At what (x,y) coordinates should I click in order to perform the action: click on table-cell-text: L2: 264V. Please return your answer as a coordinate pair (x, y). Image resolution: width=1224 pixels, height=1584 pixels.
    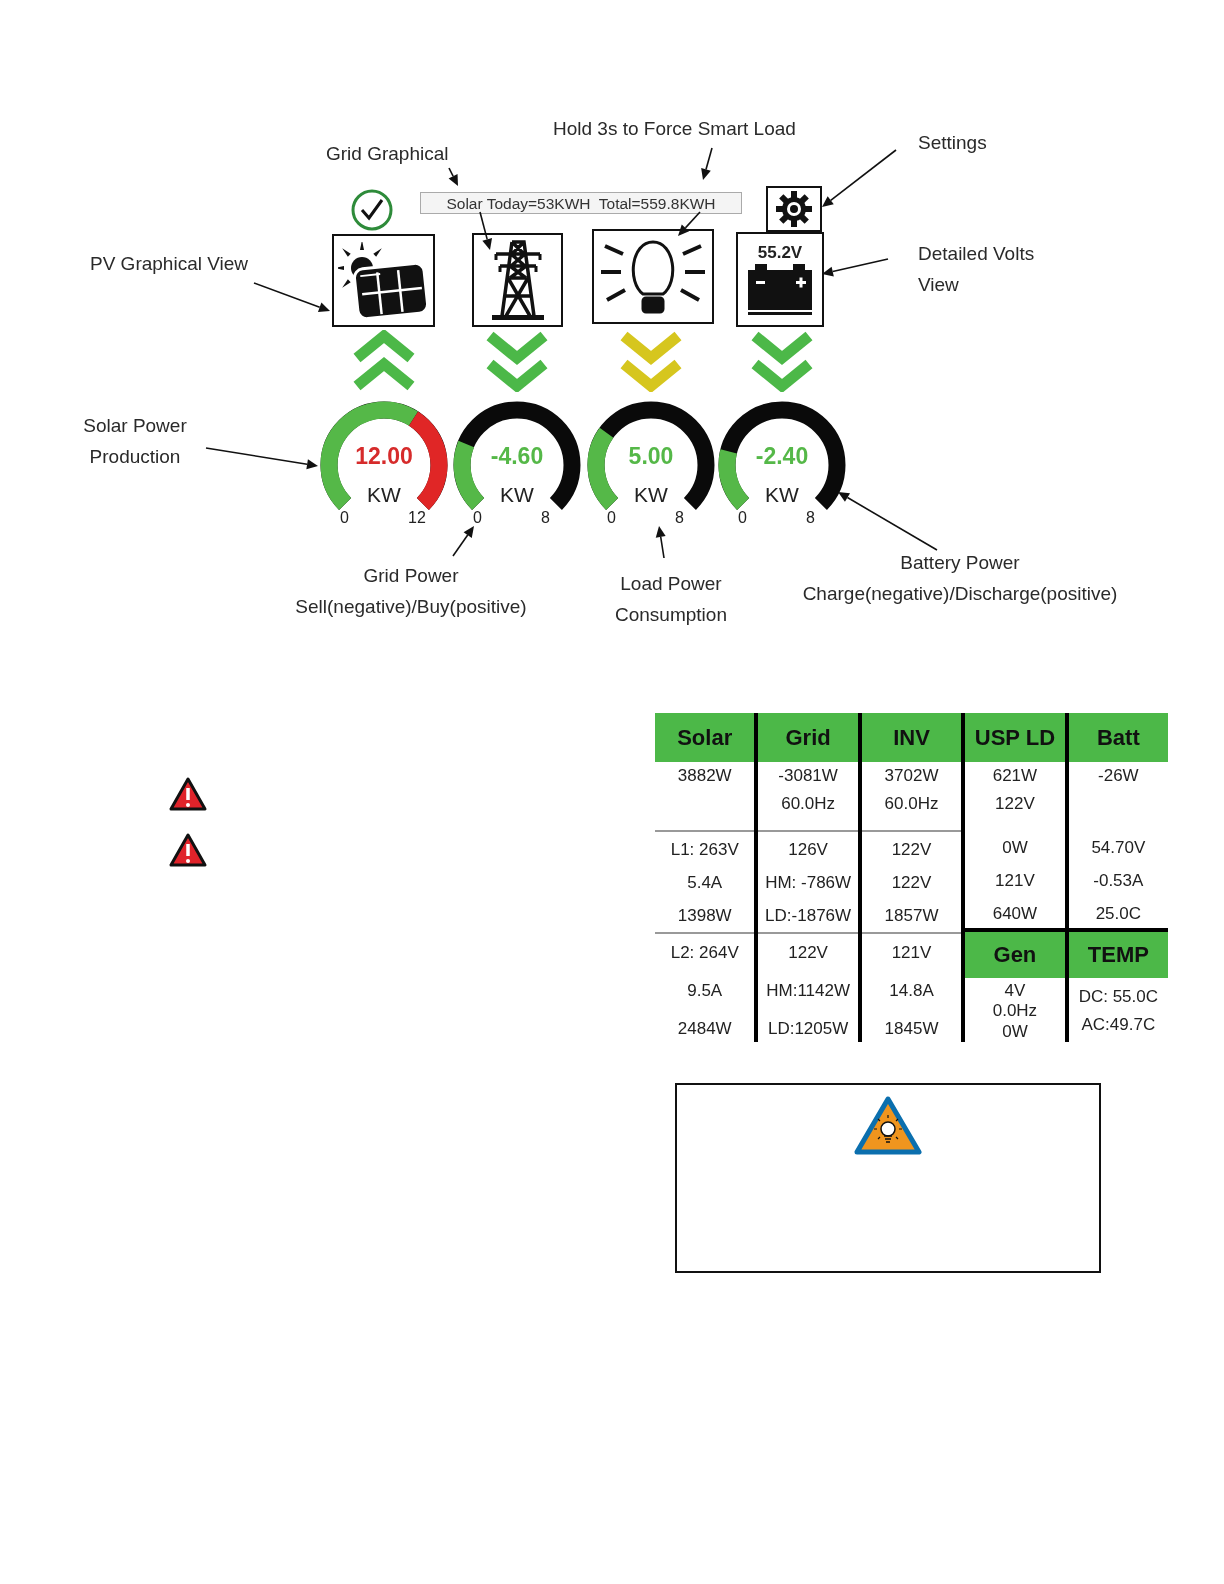
    Looking at the image, I should click on (704, 953).